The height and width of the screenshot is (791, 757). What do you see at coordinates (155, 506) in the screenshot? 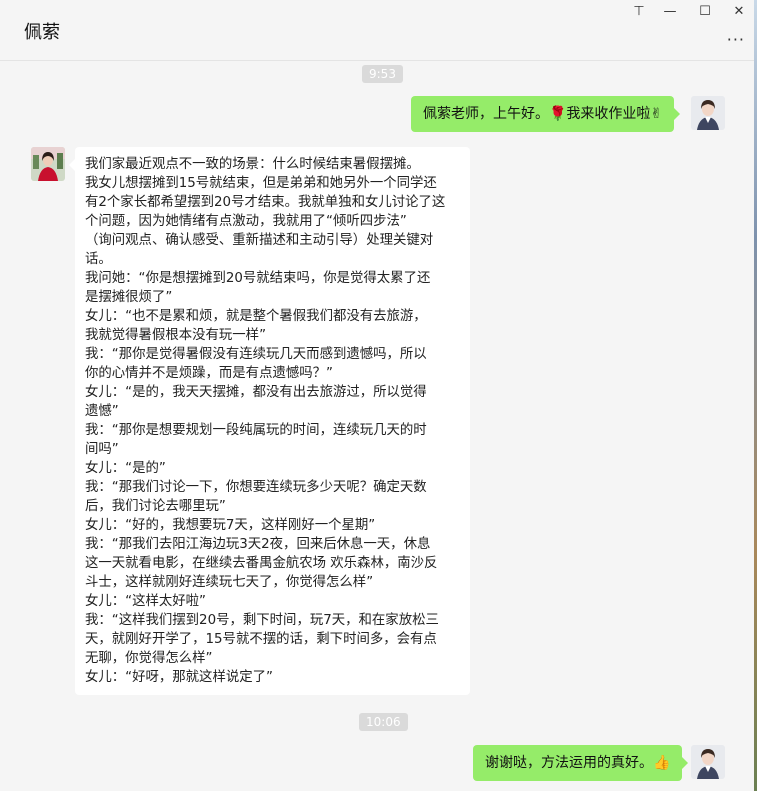
I see `message-line: 后，我们讨论去哪里玩”` at bounding box center [155, 506].